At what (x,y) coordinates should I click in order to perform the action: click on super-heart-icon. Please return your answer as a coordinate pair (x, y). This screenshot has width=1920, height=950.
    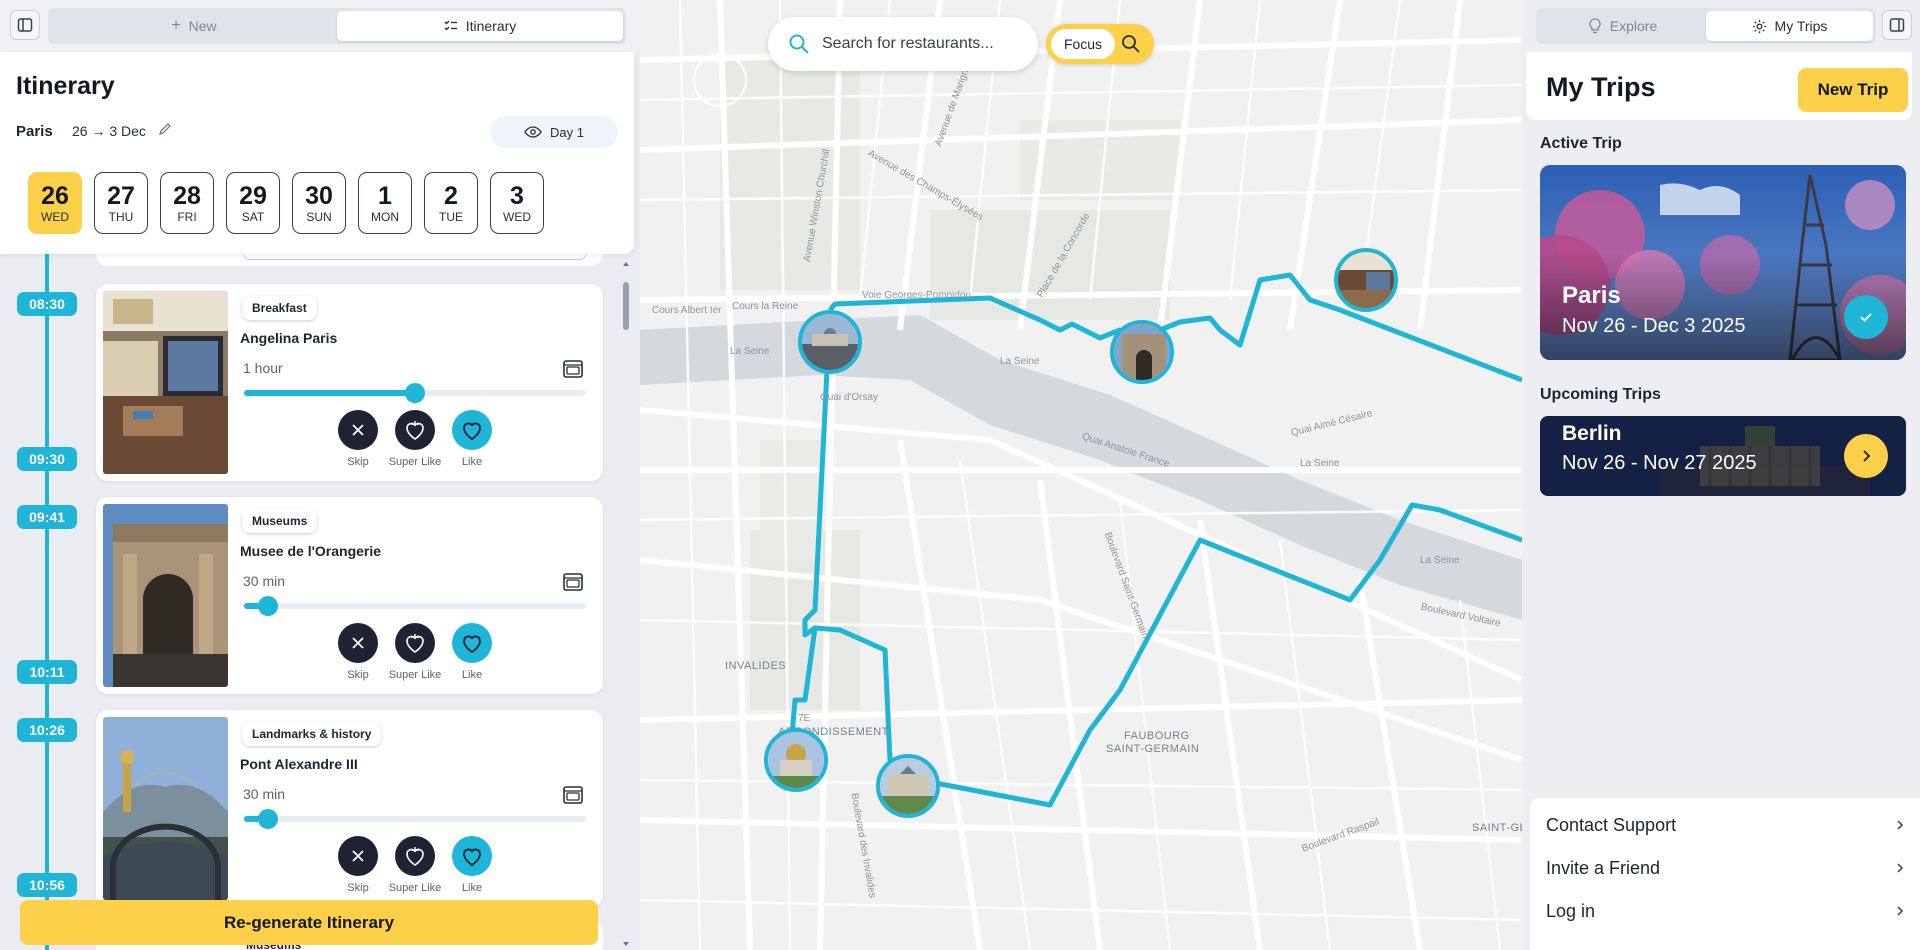
    Looking at the image, I should click on (415, 856).